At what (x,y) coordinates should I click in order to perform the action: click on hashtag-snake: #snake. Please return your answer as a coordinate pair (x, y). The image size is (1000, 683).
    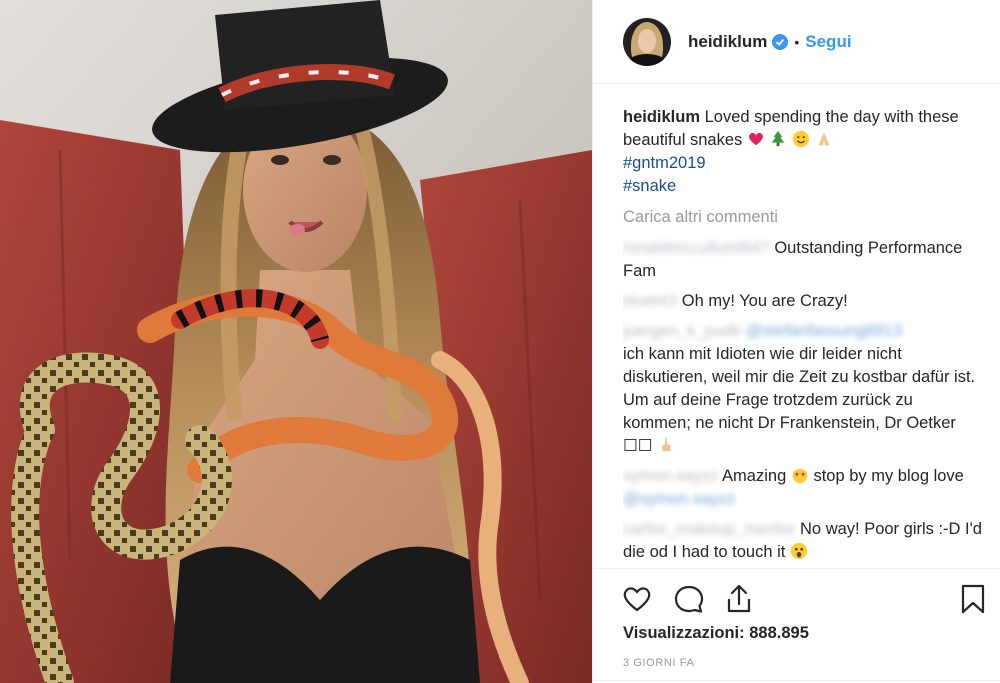
    Looking at the image, I should click on (803, 186).